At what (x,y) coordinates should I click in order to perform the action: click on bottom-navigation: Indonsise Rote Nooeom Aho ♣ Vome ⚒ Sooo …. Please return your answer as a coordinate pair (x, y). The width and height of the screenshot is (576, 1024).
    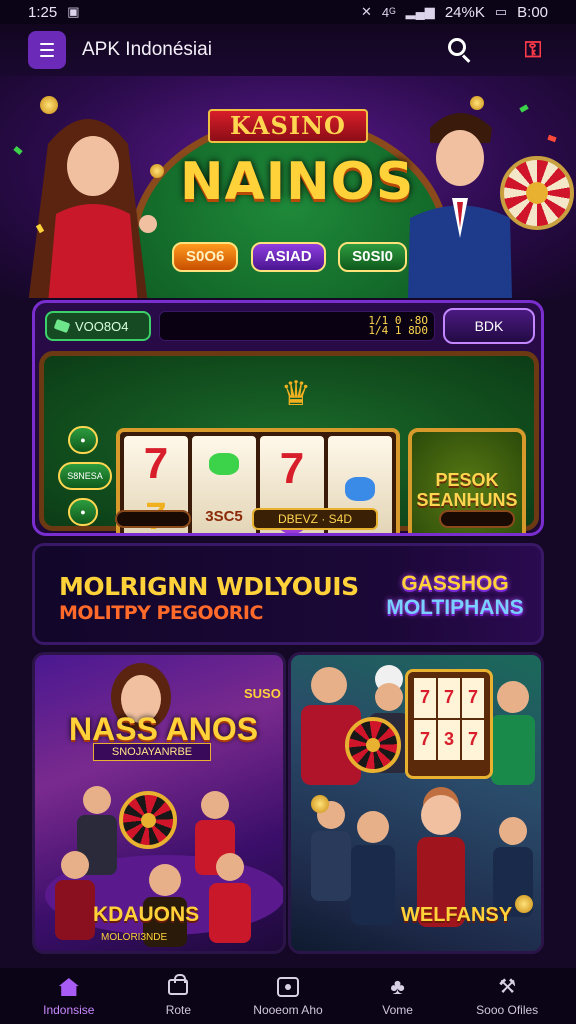
    Looking at the image, I should click on (288, 996).